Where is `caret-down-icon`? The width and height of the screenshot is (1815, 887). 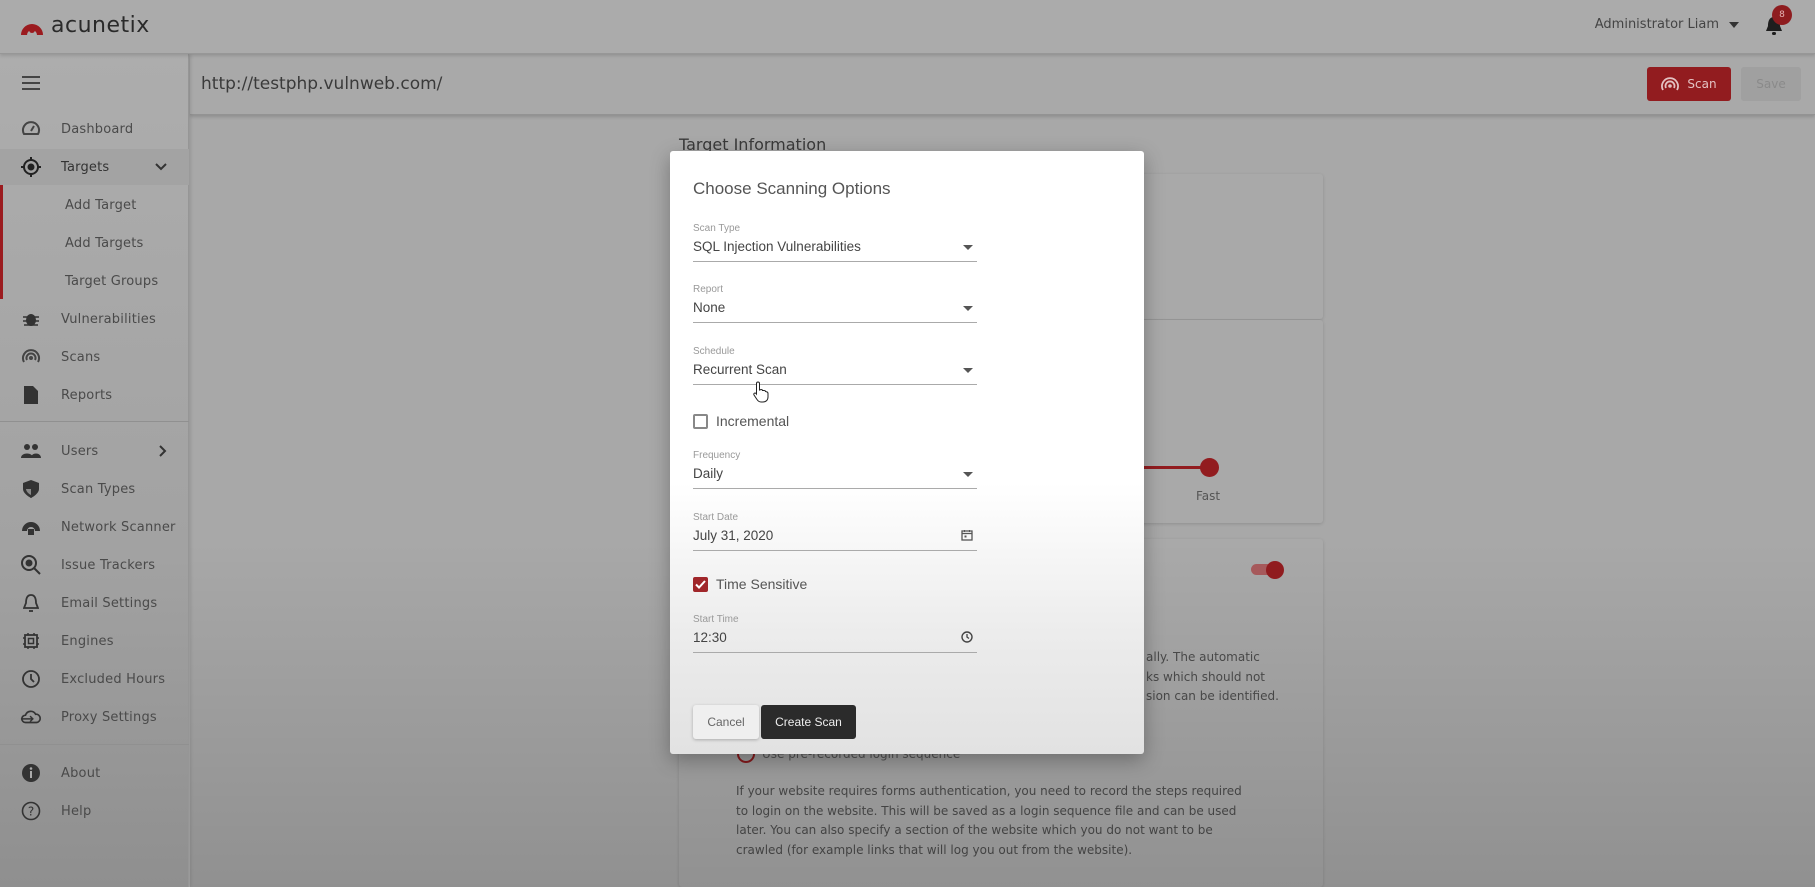 caret-down-icon is located at coordinates (1734, 24).